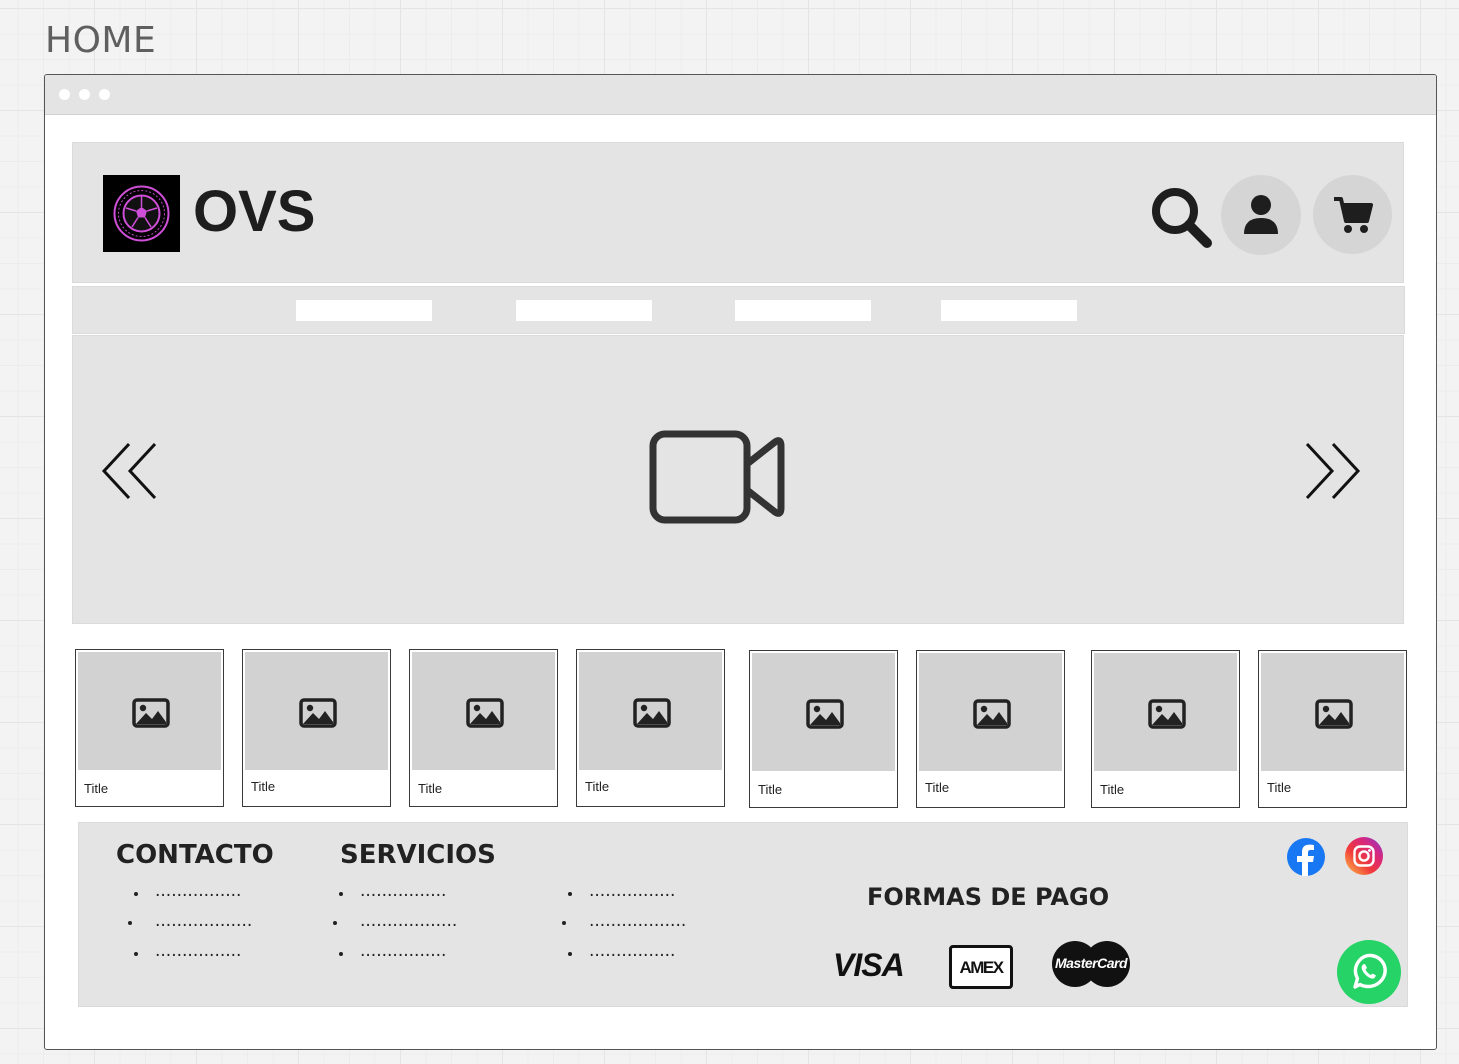 Image resolution: width=1459 pixels, height=1064 pixels. I want to click on instagram-icon, so click(1364, 856).